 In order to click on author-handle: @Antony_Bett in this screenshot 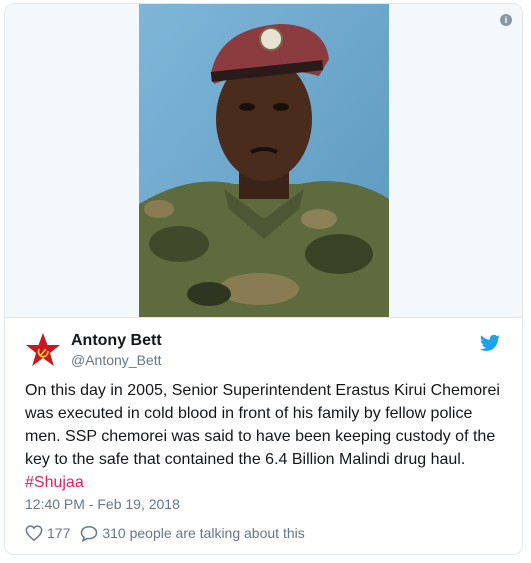, I will do `click(116, 360)`.